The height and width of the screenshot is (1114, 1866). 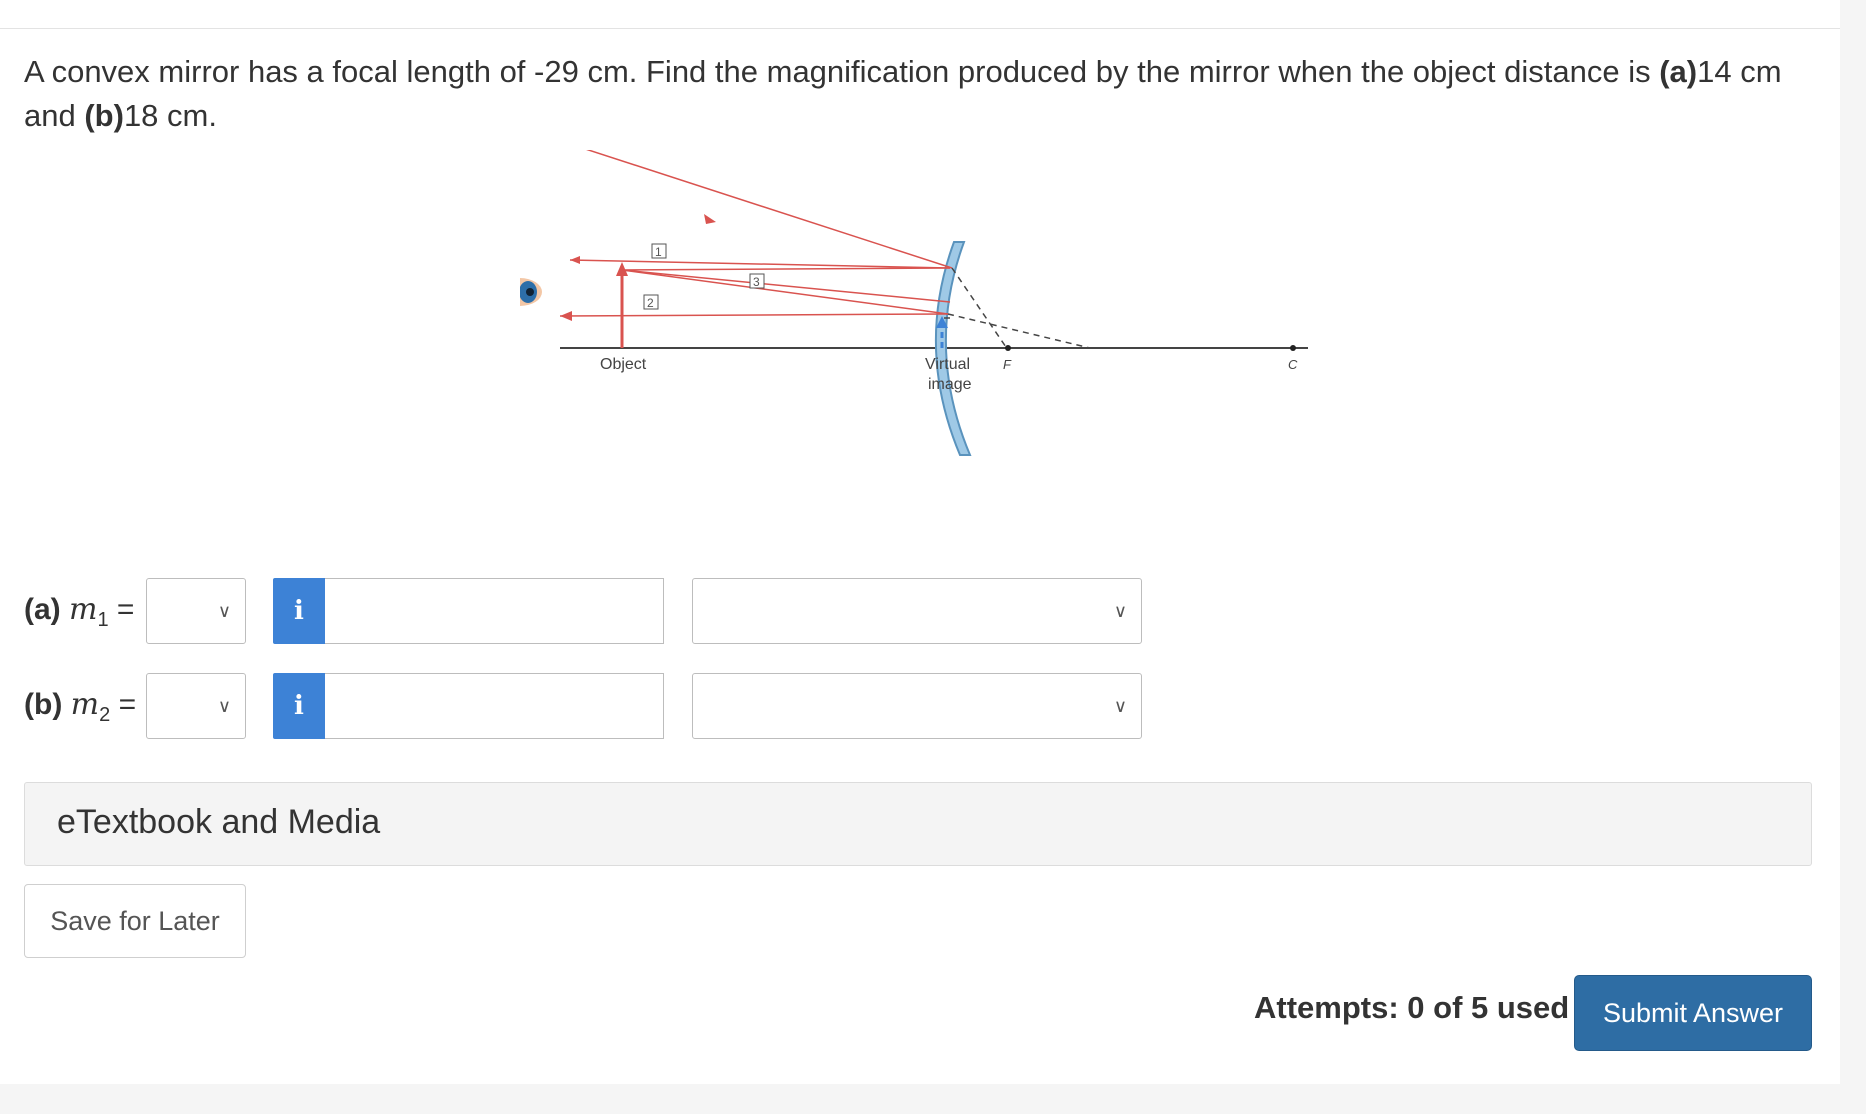 I want to click on answer-label-a: (a) m1 =, so click(x=79, y=612).